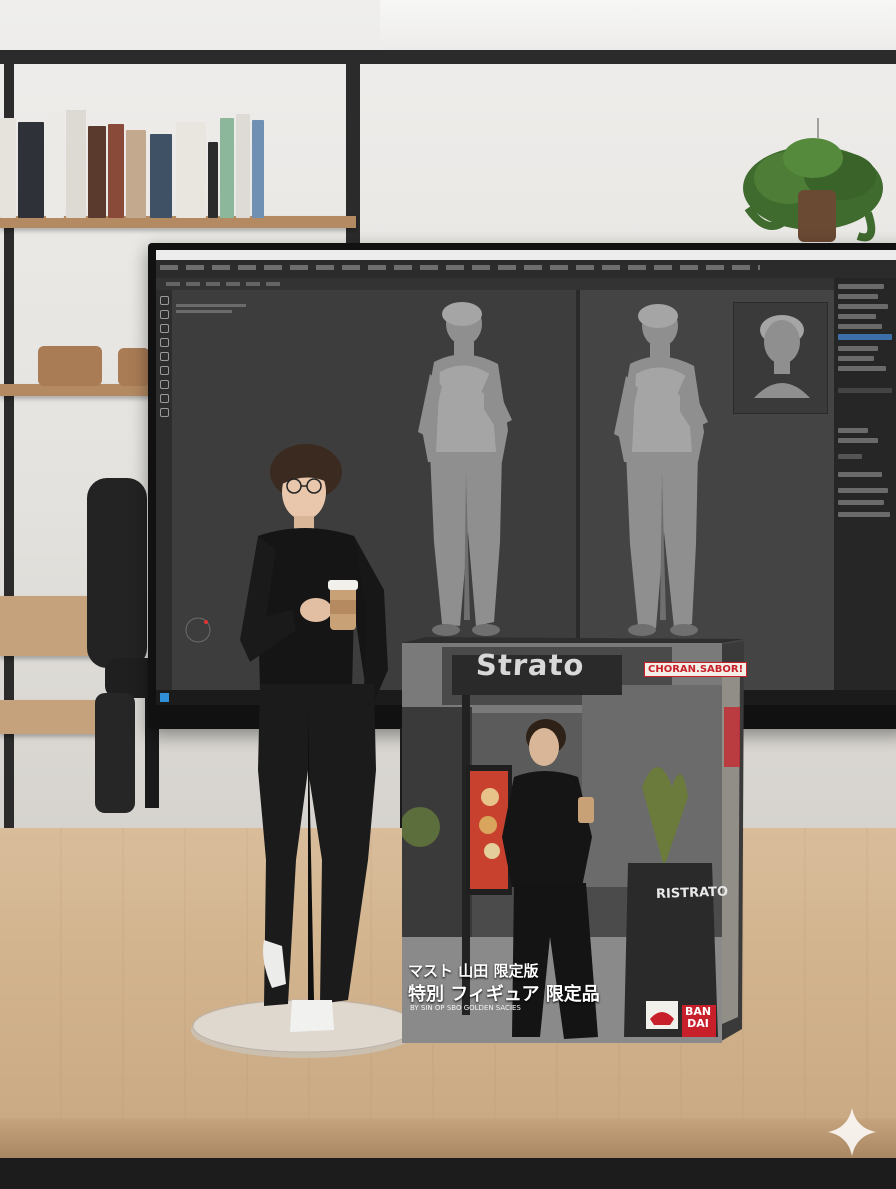  What do you see at coordinates (199, 631) in the screenshot?
I see `gizmo` at bounding box center [199, 631].